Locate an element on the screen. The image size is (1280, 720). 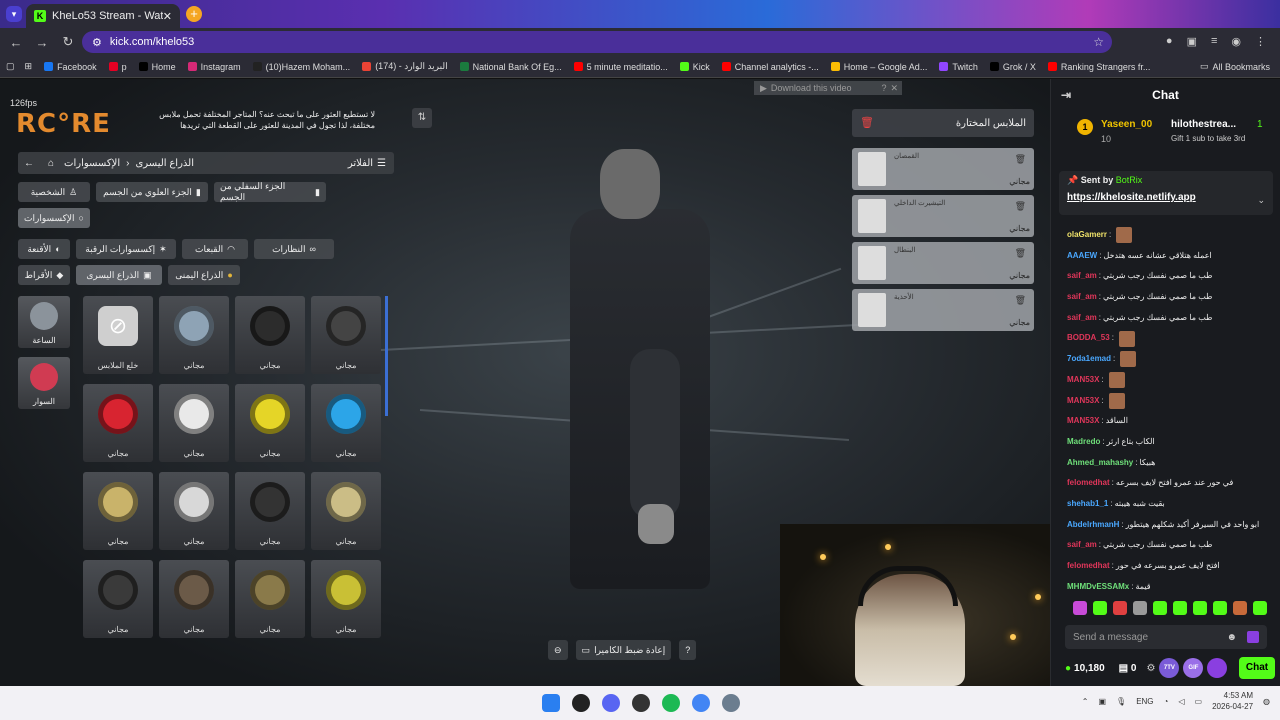
breadcrumb-accessories: الإكسسوارات is located at coordinates (92, 163).